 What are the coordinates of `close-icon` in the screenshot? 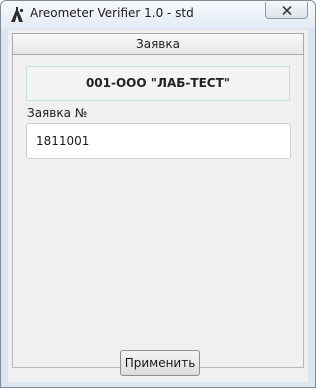 It's located at (287, 10).